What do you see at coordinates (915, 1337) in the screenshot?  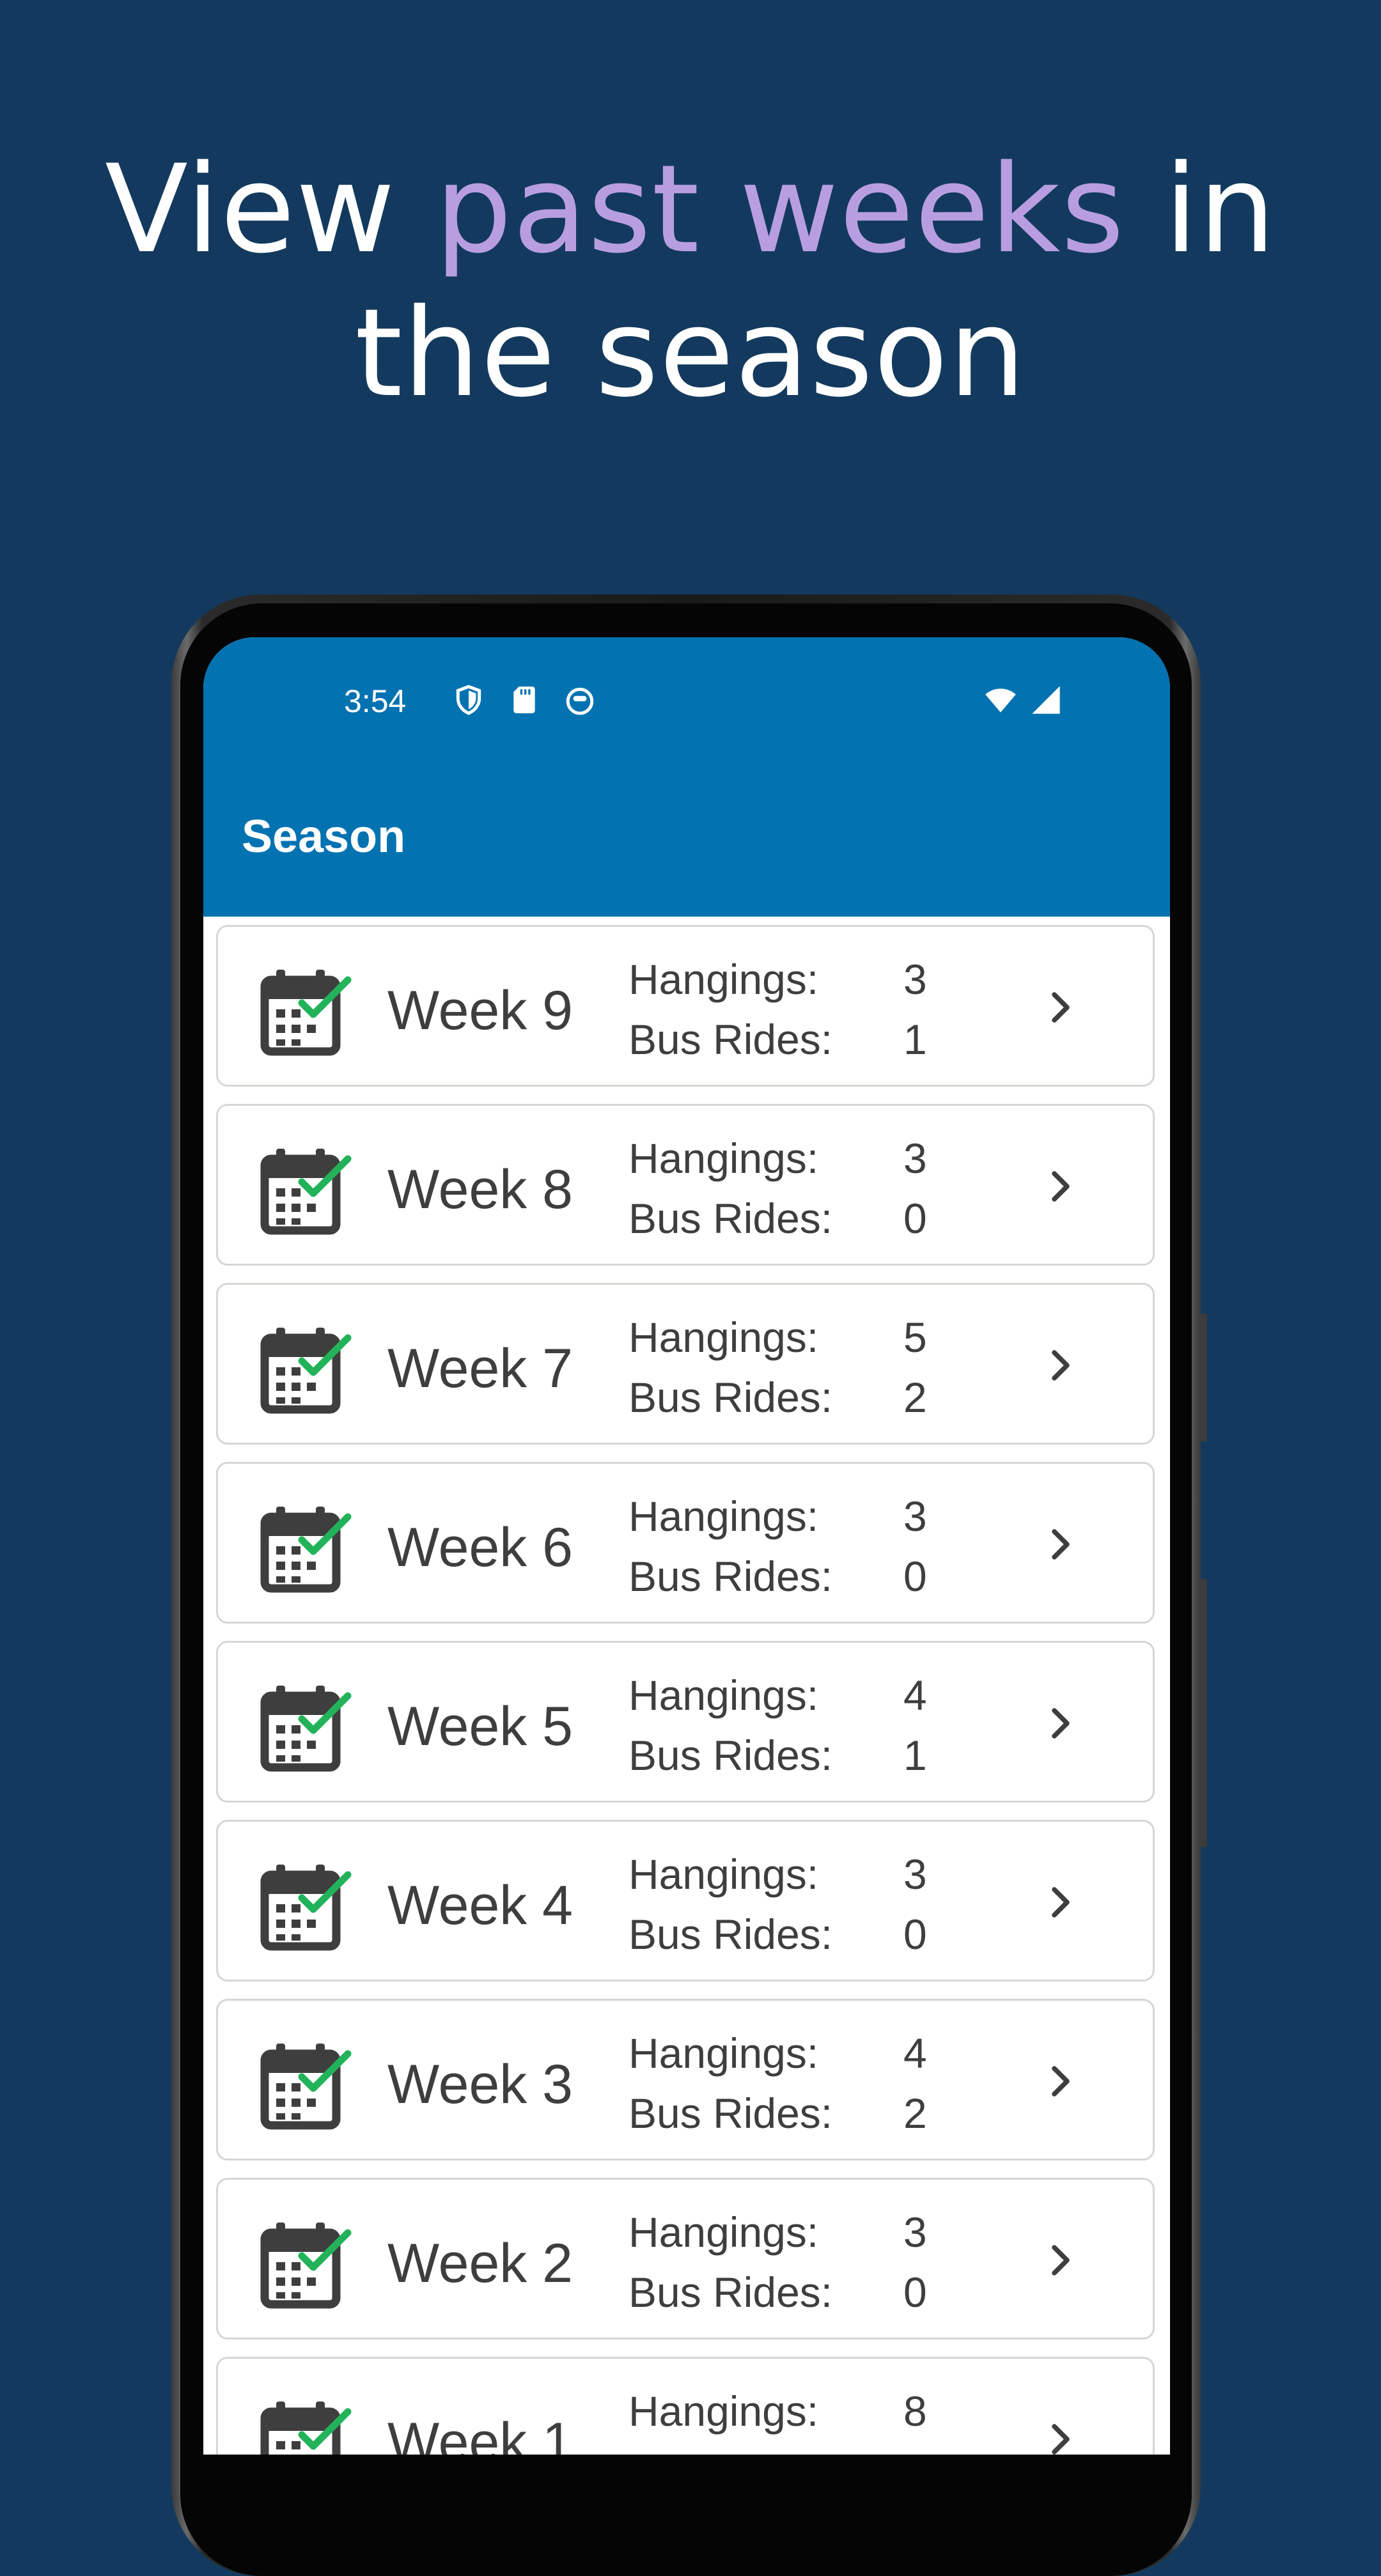 I see `hangings-value: 5` at bounding box center [915, 1337].